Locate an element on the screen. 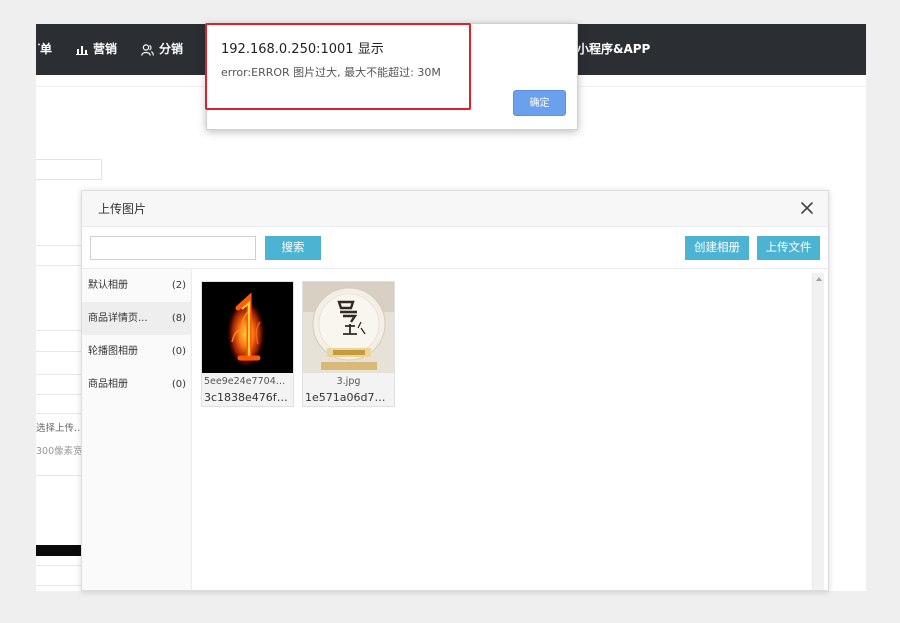 The height and width of the screenshot is (623, 900). search-input is located at coordinates (173, 248).